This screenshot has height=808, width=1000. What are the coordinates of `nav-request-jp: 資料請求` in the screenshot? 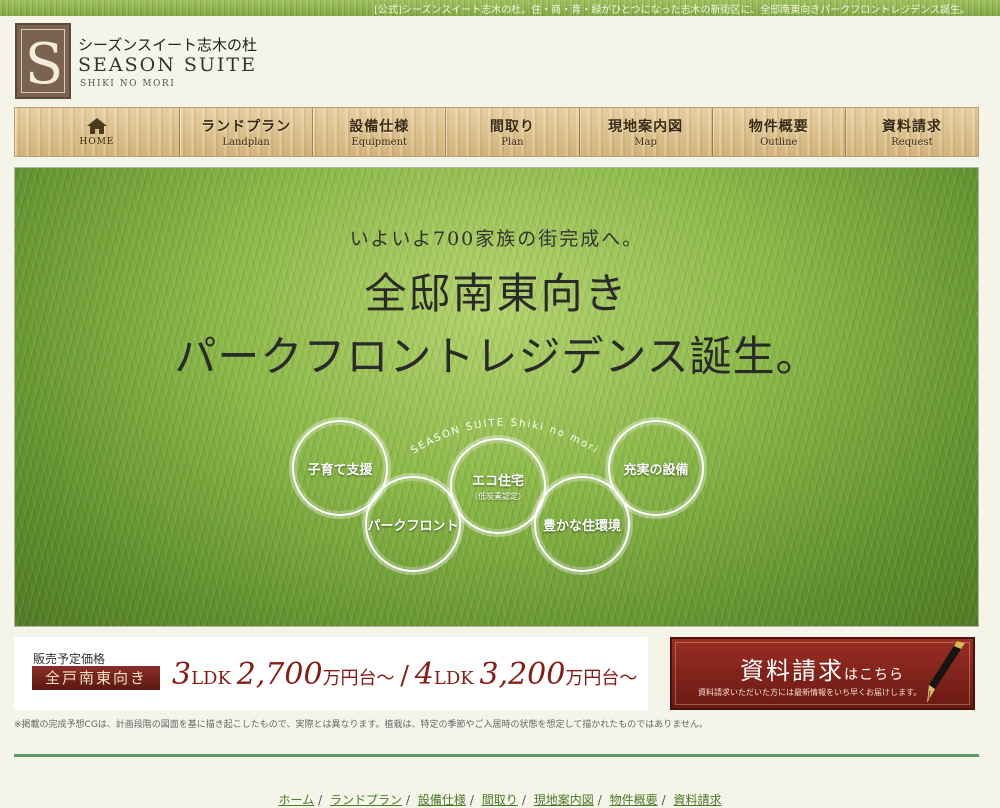 It's located at (911, 127).